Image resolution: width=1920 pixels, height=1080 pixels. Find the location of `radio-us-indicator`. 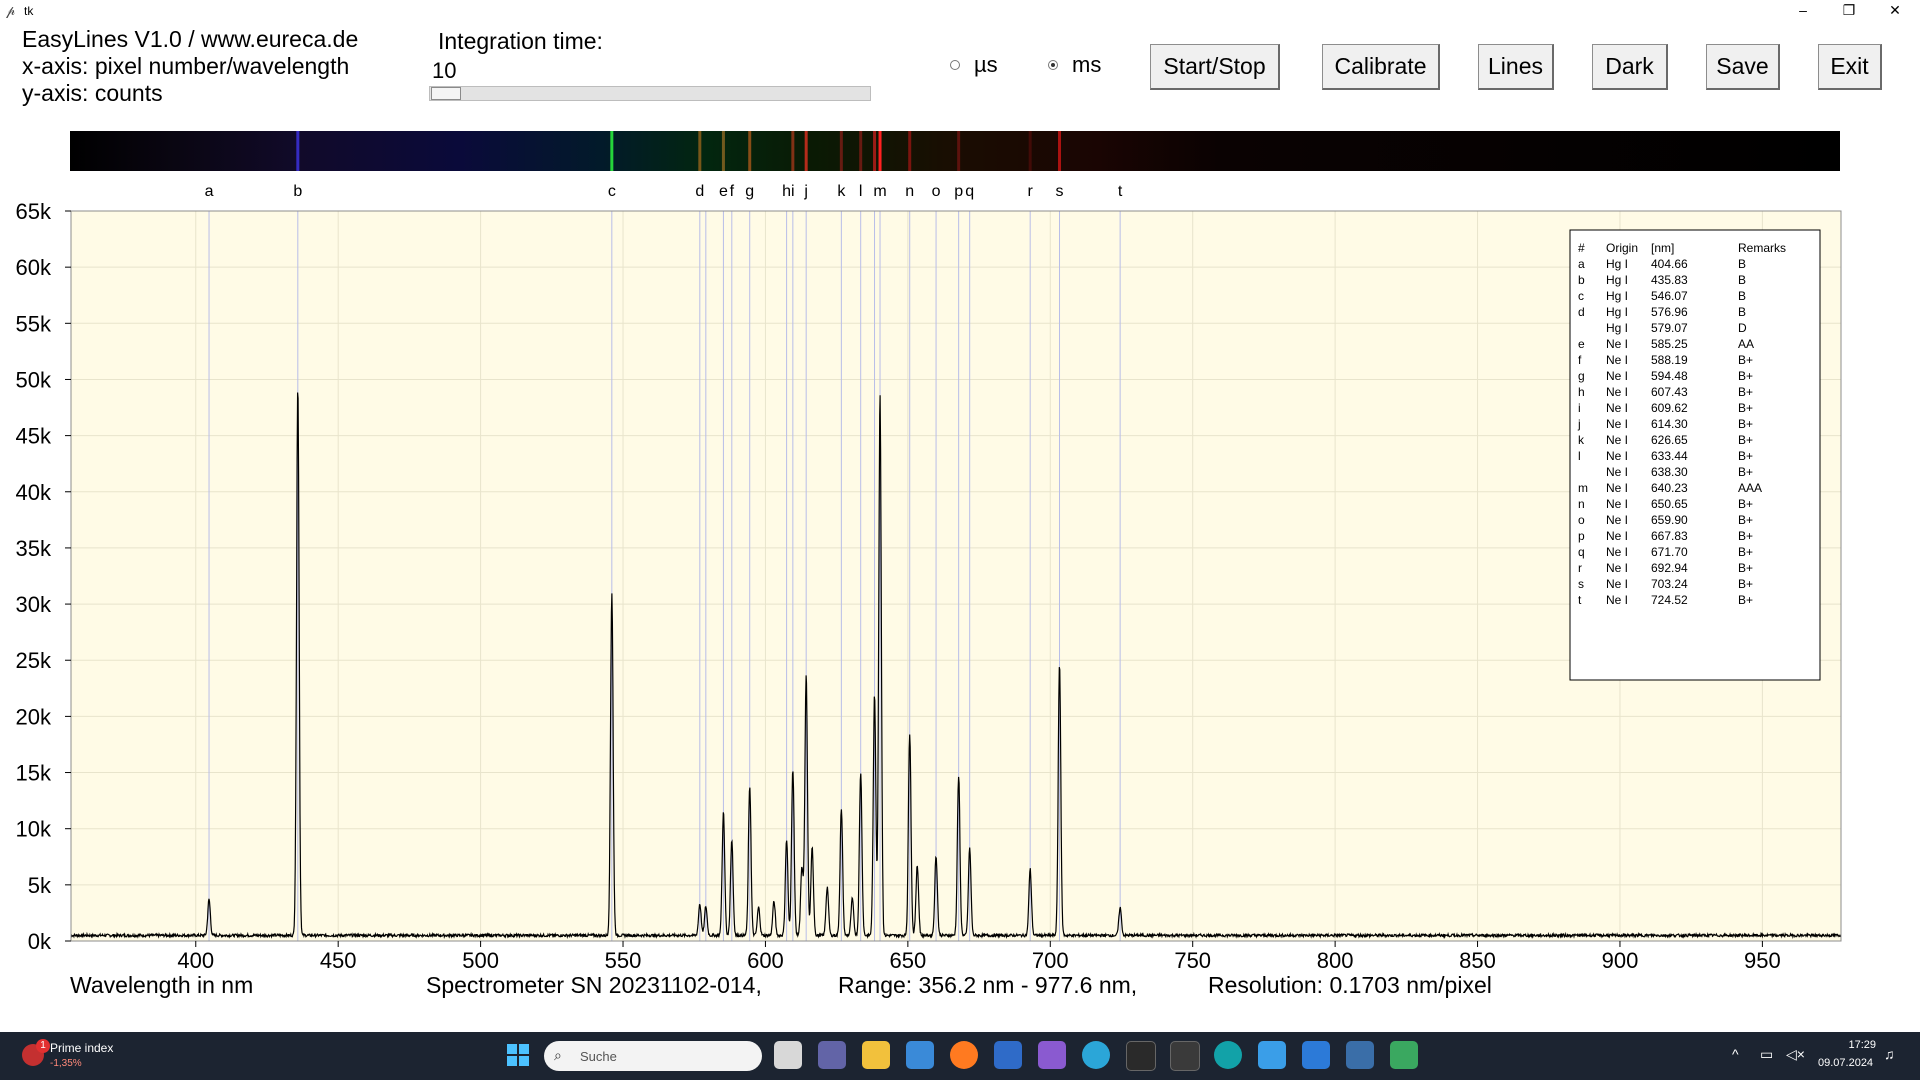

radio-us-indicator is located at coordinates (955, 65).